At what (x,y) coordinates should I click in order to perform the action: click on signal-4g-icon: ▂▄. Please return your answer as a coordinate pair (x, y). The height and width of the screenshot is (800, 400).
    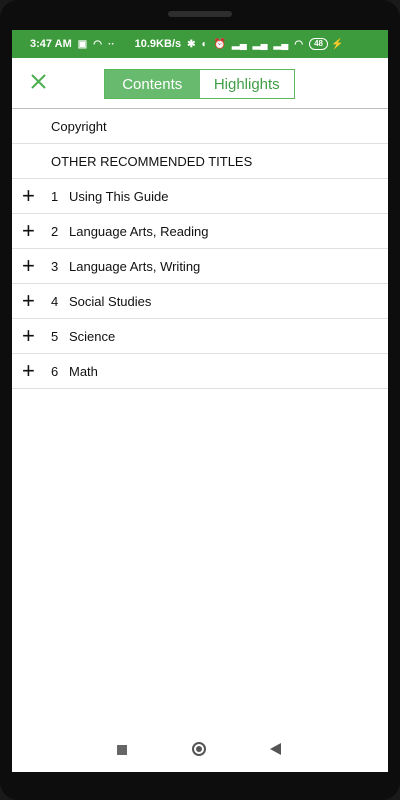
    Looking at the image, I should click on (281, 44).